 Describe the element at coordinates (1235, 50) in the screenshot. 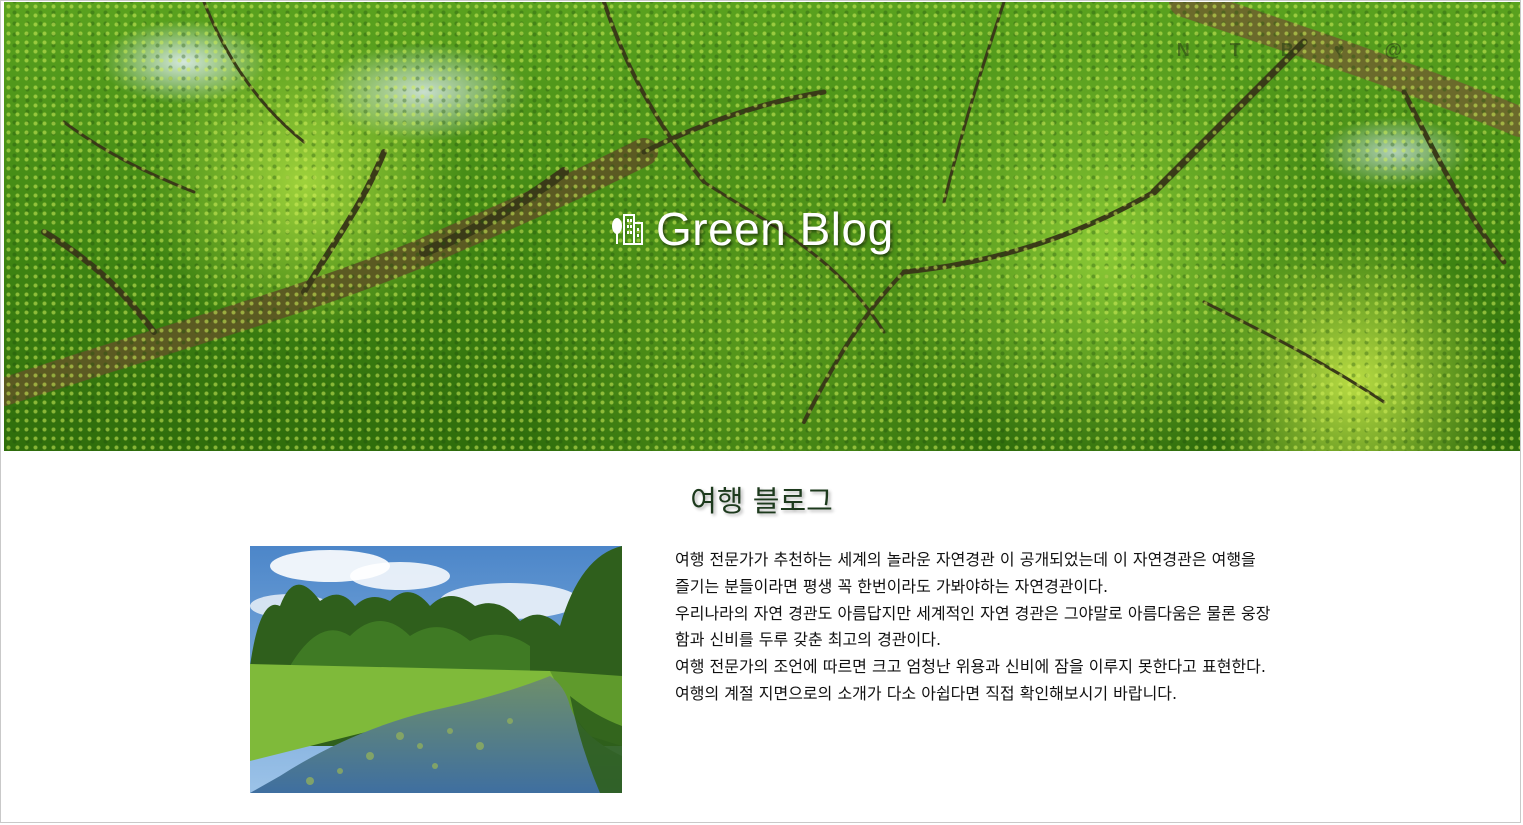

I see `social-icon-t: T` at that location.